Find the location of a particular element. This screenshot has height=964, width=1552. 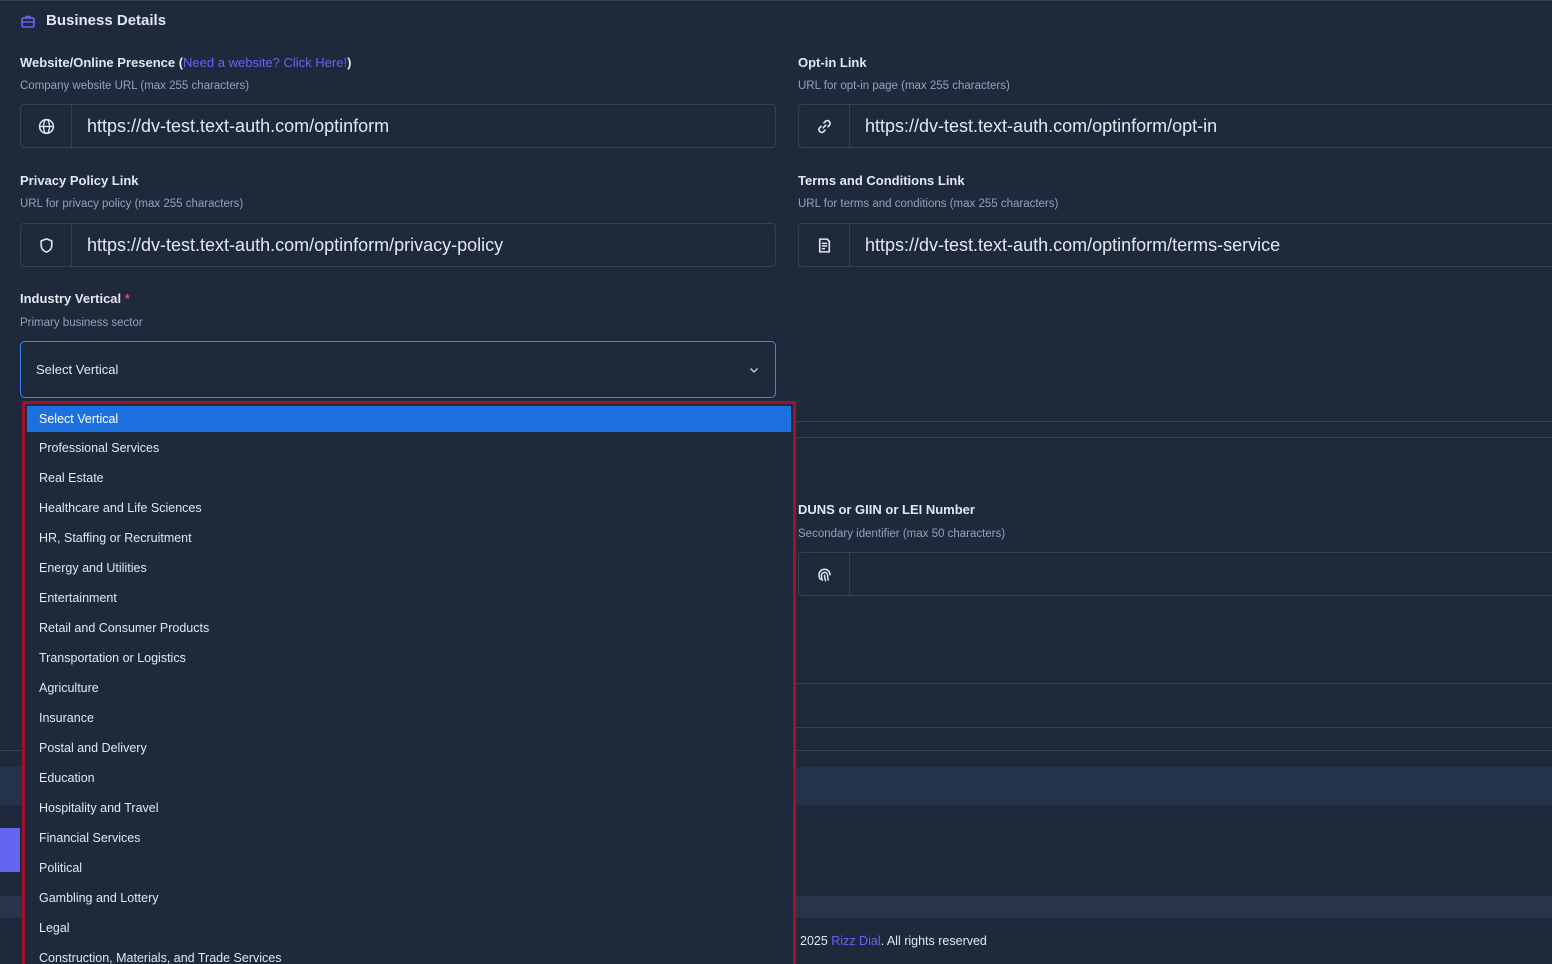

footer-copyright: 2025 Rizz Dial. All rights reserved is located at coordinates (893, 941).